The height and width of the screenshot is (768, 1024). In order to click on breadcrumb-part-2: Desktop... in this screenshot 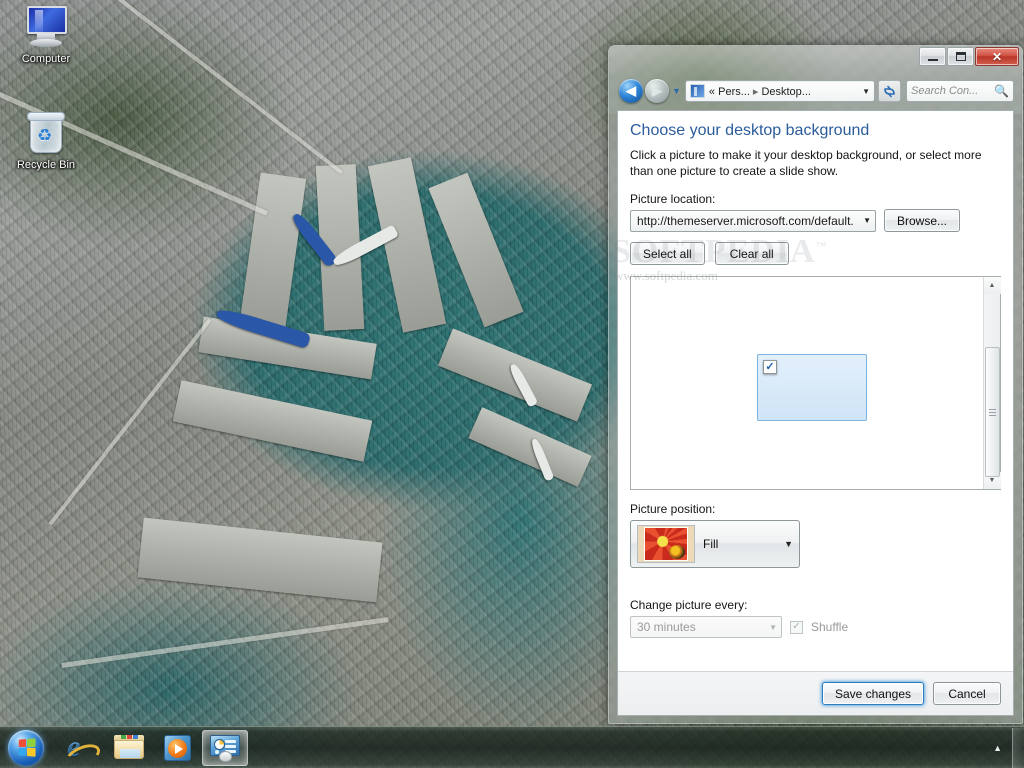, I will do `click(786, 92)`.